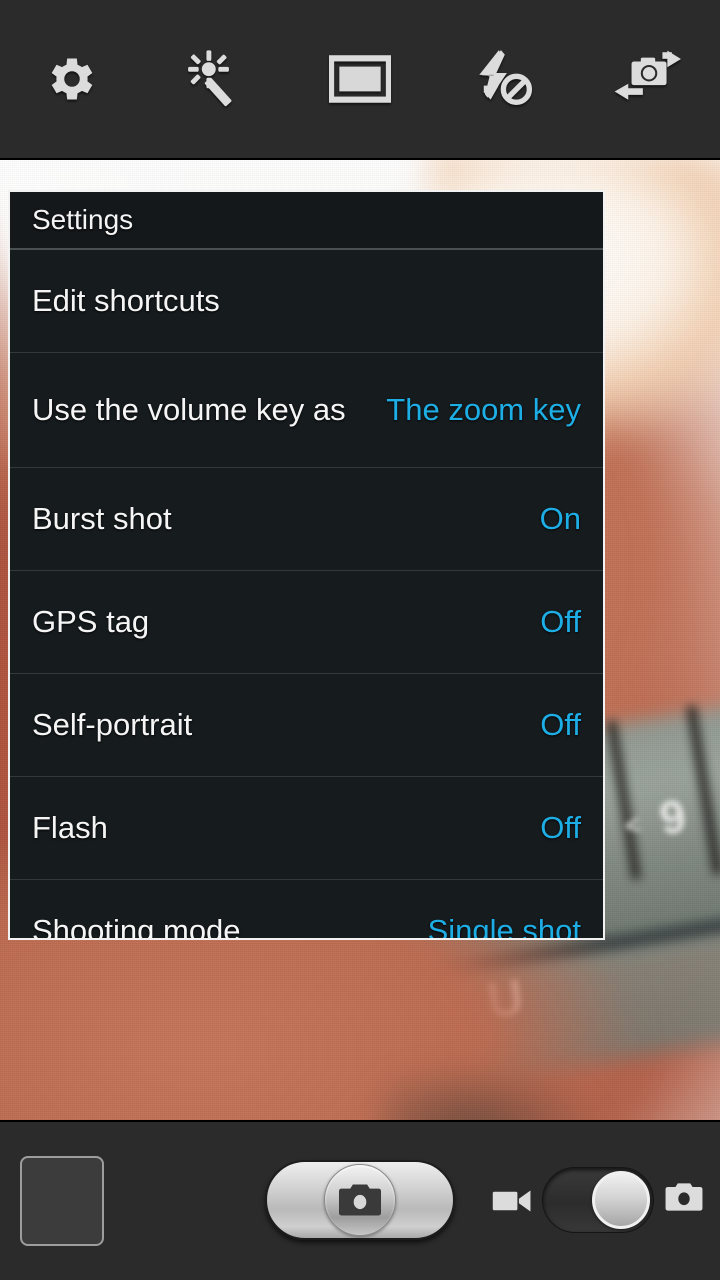 The image size is (720, 1280). I want to click on setting-label: Self-portrait, so click(112, 724).